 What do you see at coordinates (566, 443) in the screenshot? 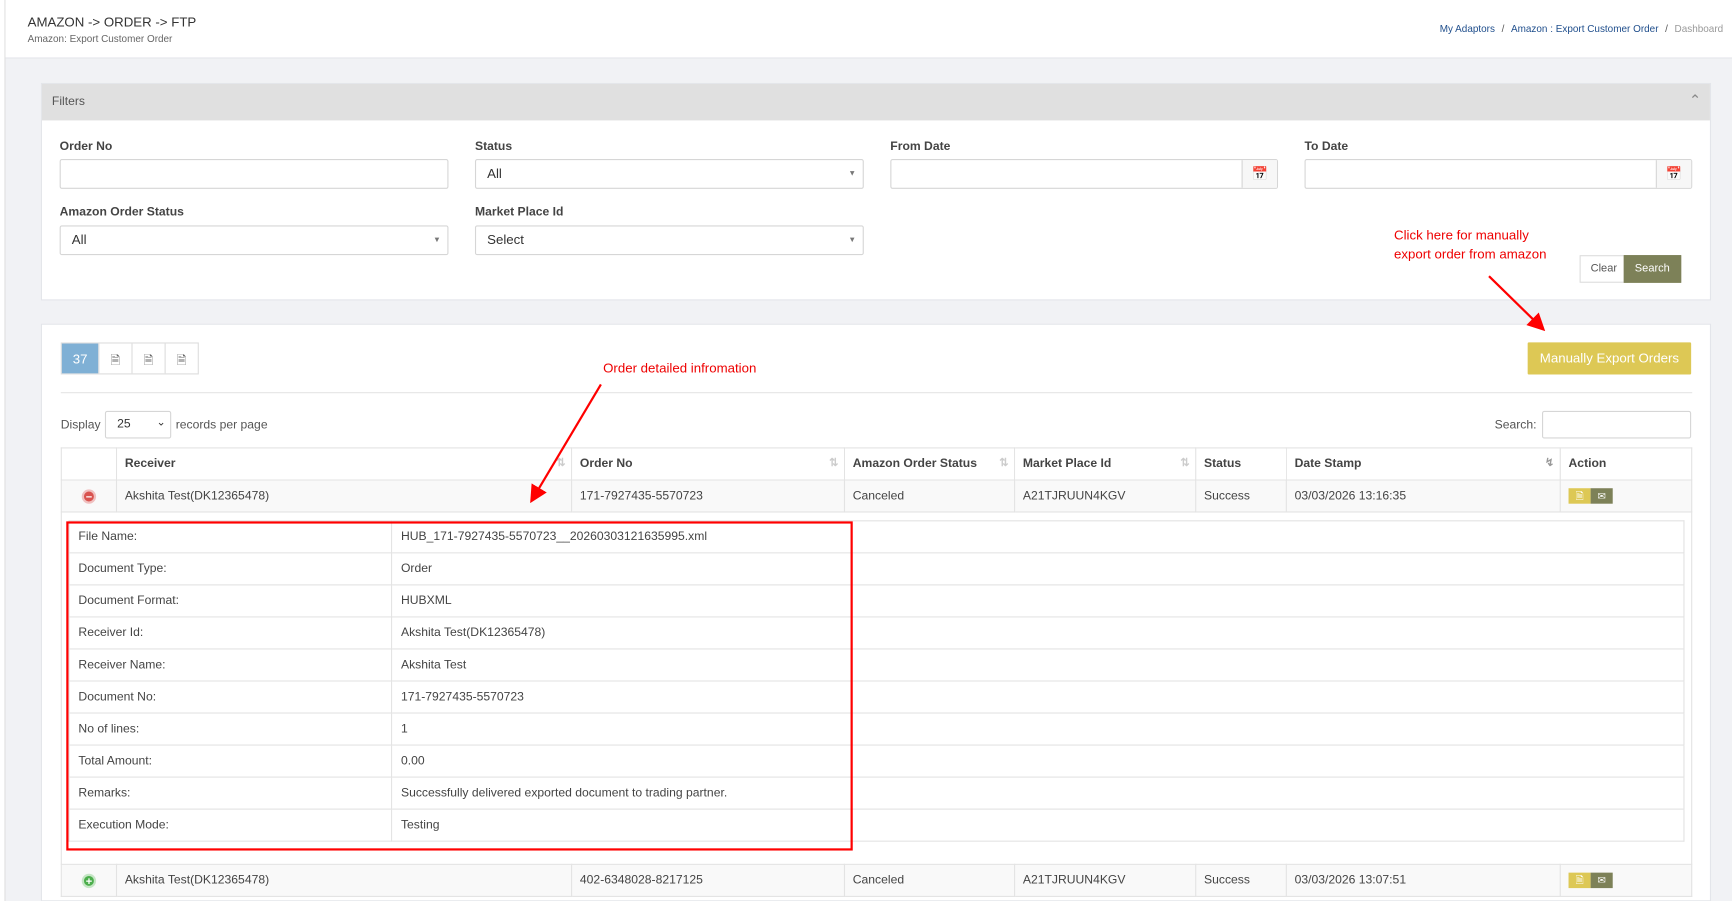
I see `arrow-to-details` at bounding box center [566, 443].